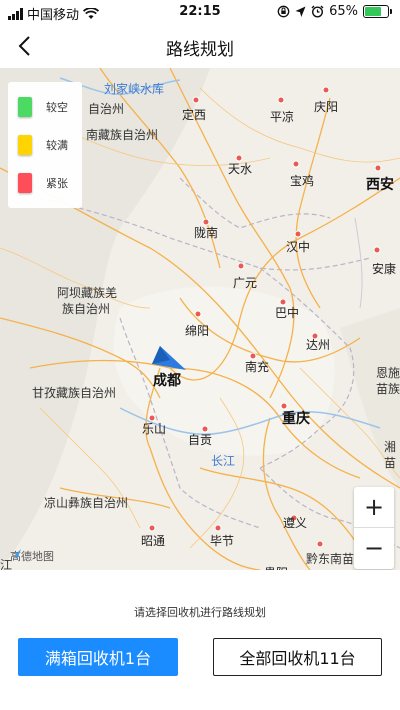  Describe the element at coordinates (330, 559) in the screenshot. I see `map-label: 黔东南苗` at that location.